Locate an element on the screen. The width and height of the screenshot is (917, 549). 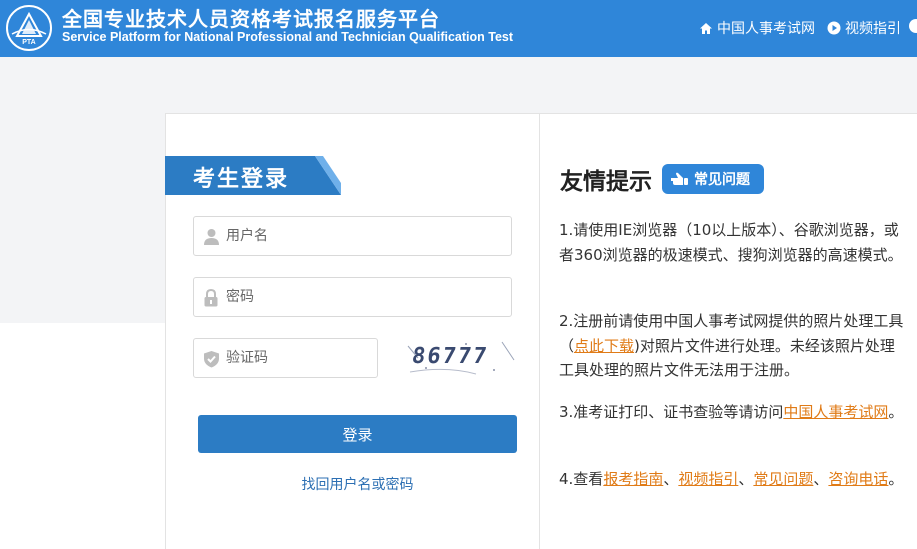
tip4-text-before: 4.查看 is located at coordinates (581, 479).